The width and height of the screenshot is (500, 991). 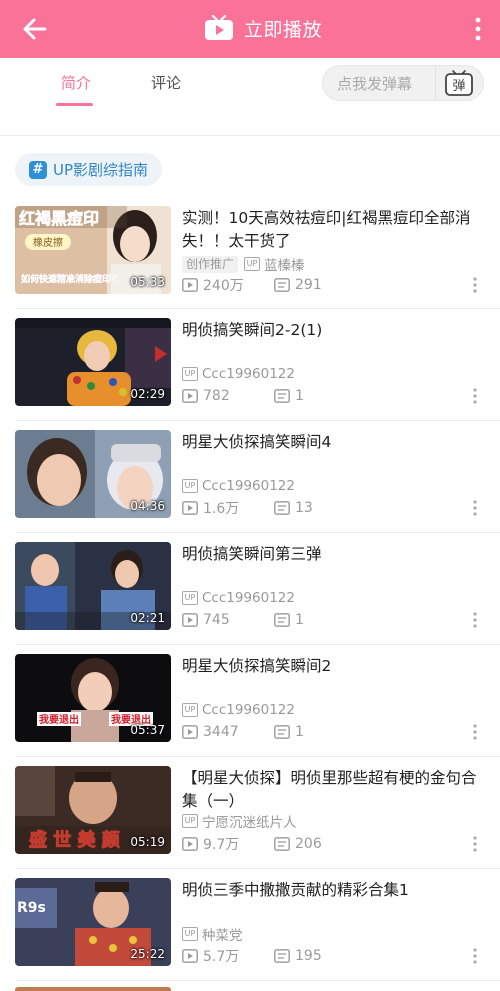 I want to click on danmaku-count: 291, so click(x=298, y=285).